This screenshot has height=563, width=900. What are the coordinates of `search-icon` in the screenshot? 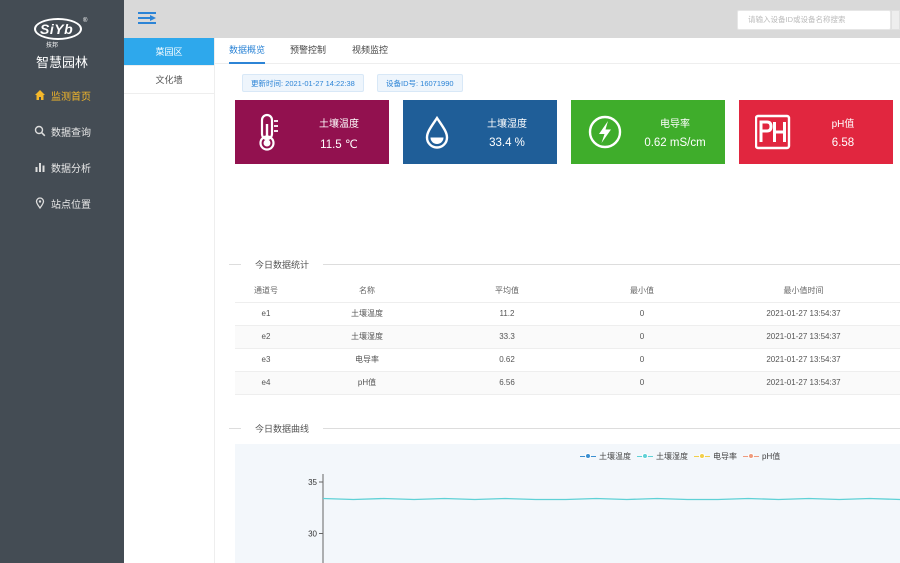 It's located at (40, 131).